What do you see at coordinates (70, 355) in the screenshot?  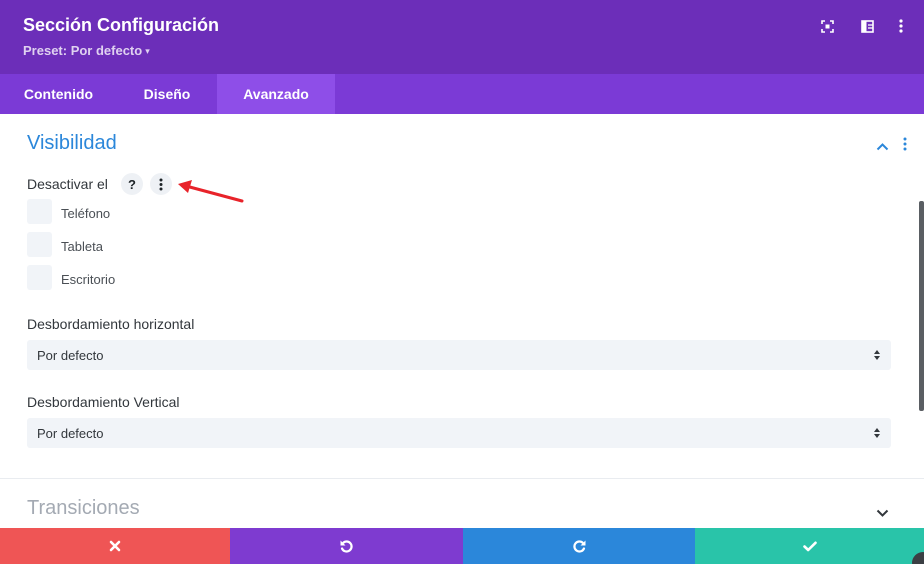 I see `overflow-x-value: Por defecto` at bounding box center [70, 355].